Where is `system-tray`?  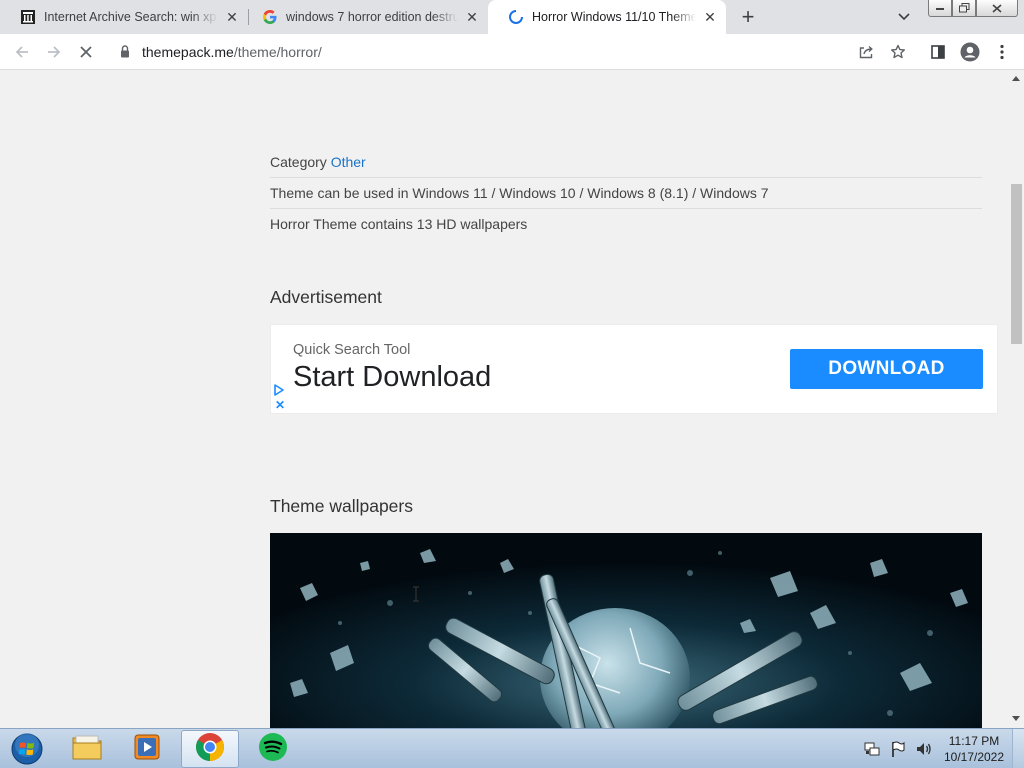
system-tray is located at coordinates (901, 748).